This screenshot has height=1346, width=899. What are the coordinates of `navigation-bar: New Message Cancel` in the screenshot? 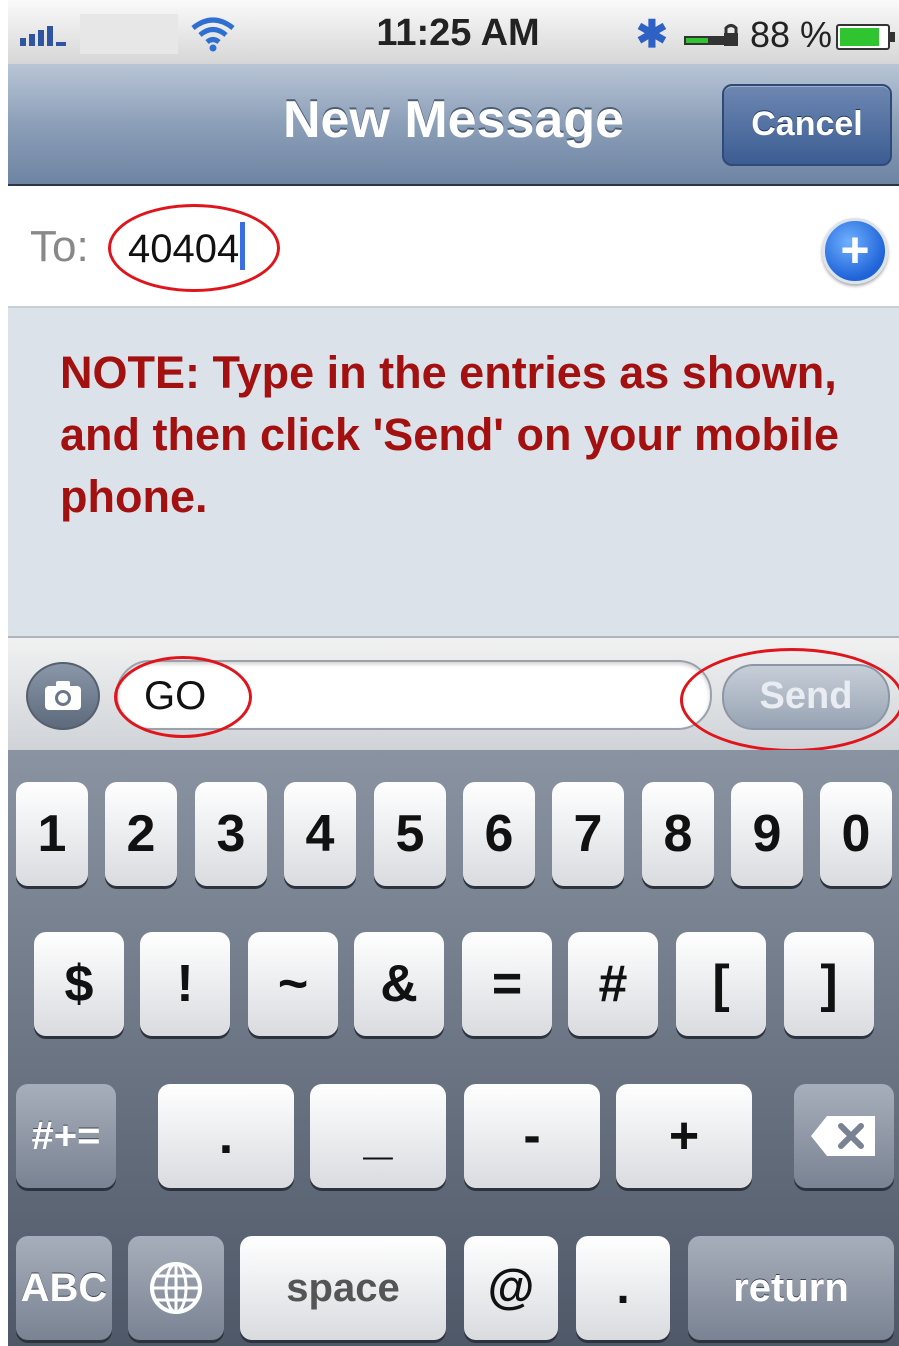 It's located at (453, 125).